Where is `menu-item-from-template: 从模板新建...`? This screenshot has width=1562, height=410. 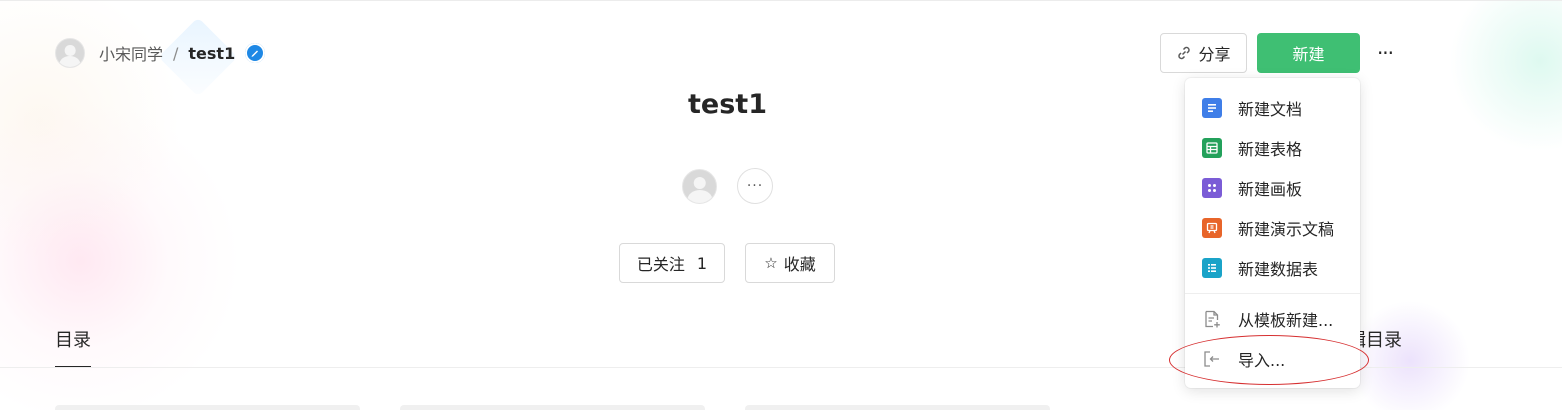 menu-item-from-template: 从模板新建... is located at coordinates (1272, 319).